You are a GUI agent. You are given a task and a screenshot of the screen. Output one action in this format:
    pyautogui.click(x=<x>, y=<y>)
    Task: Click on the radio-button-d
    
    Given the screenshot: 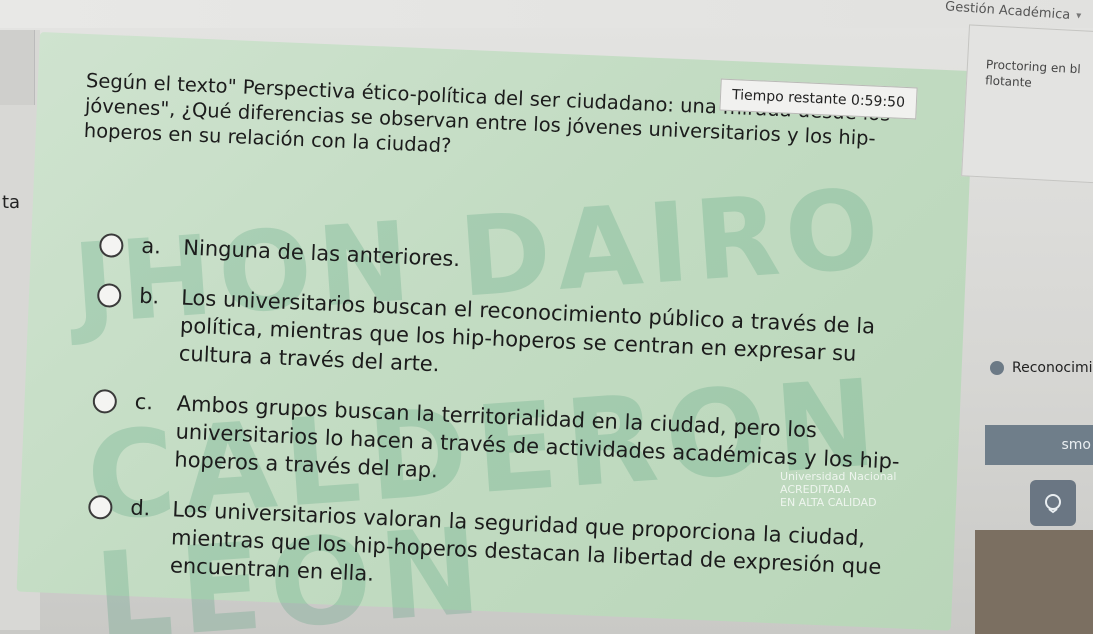 What is the action you would take?
    pyautogui.click(x=100, y=507)
    